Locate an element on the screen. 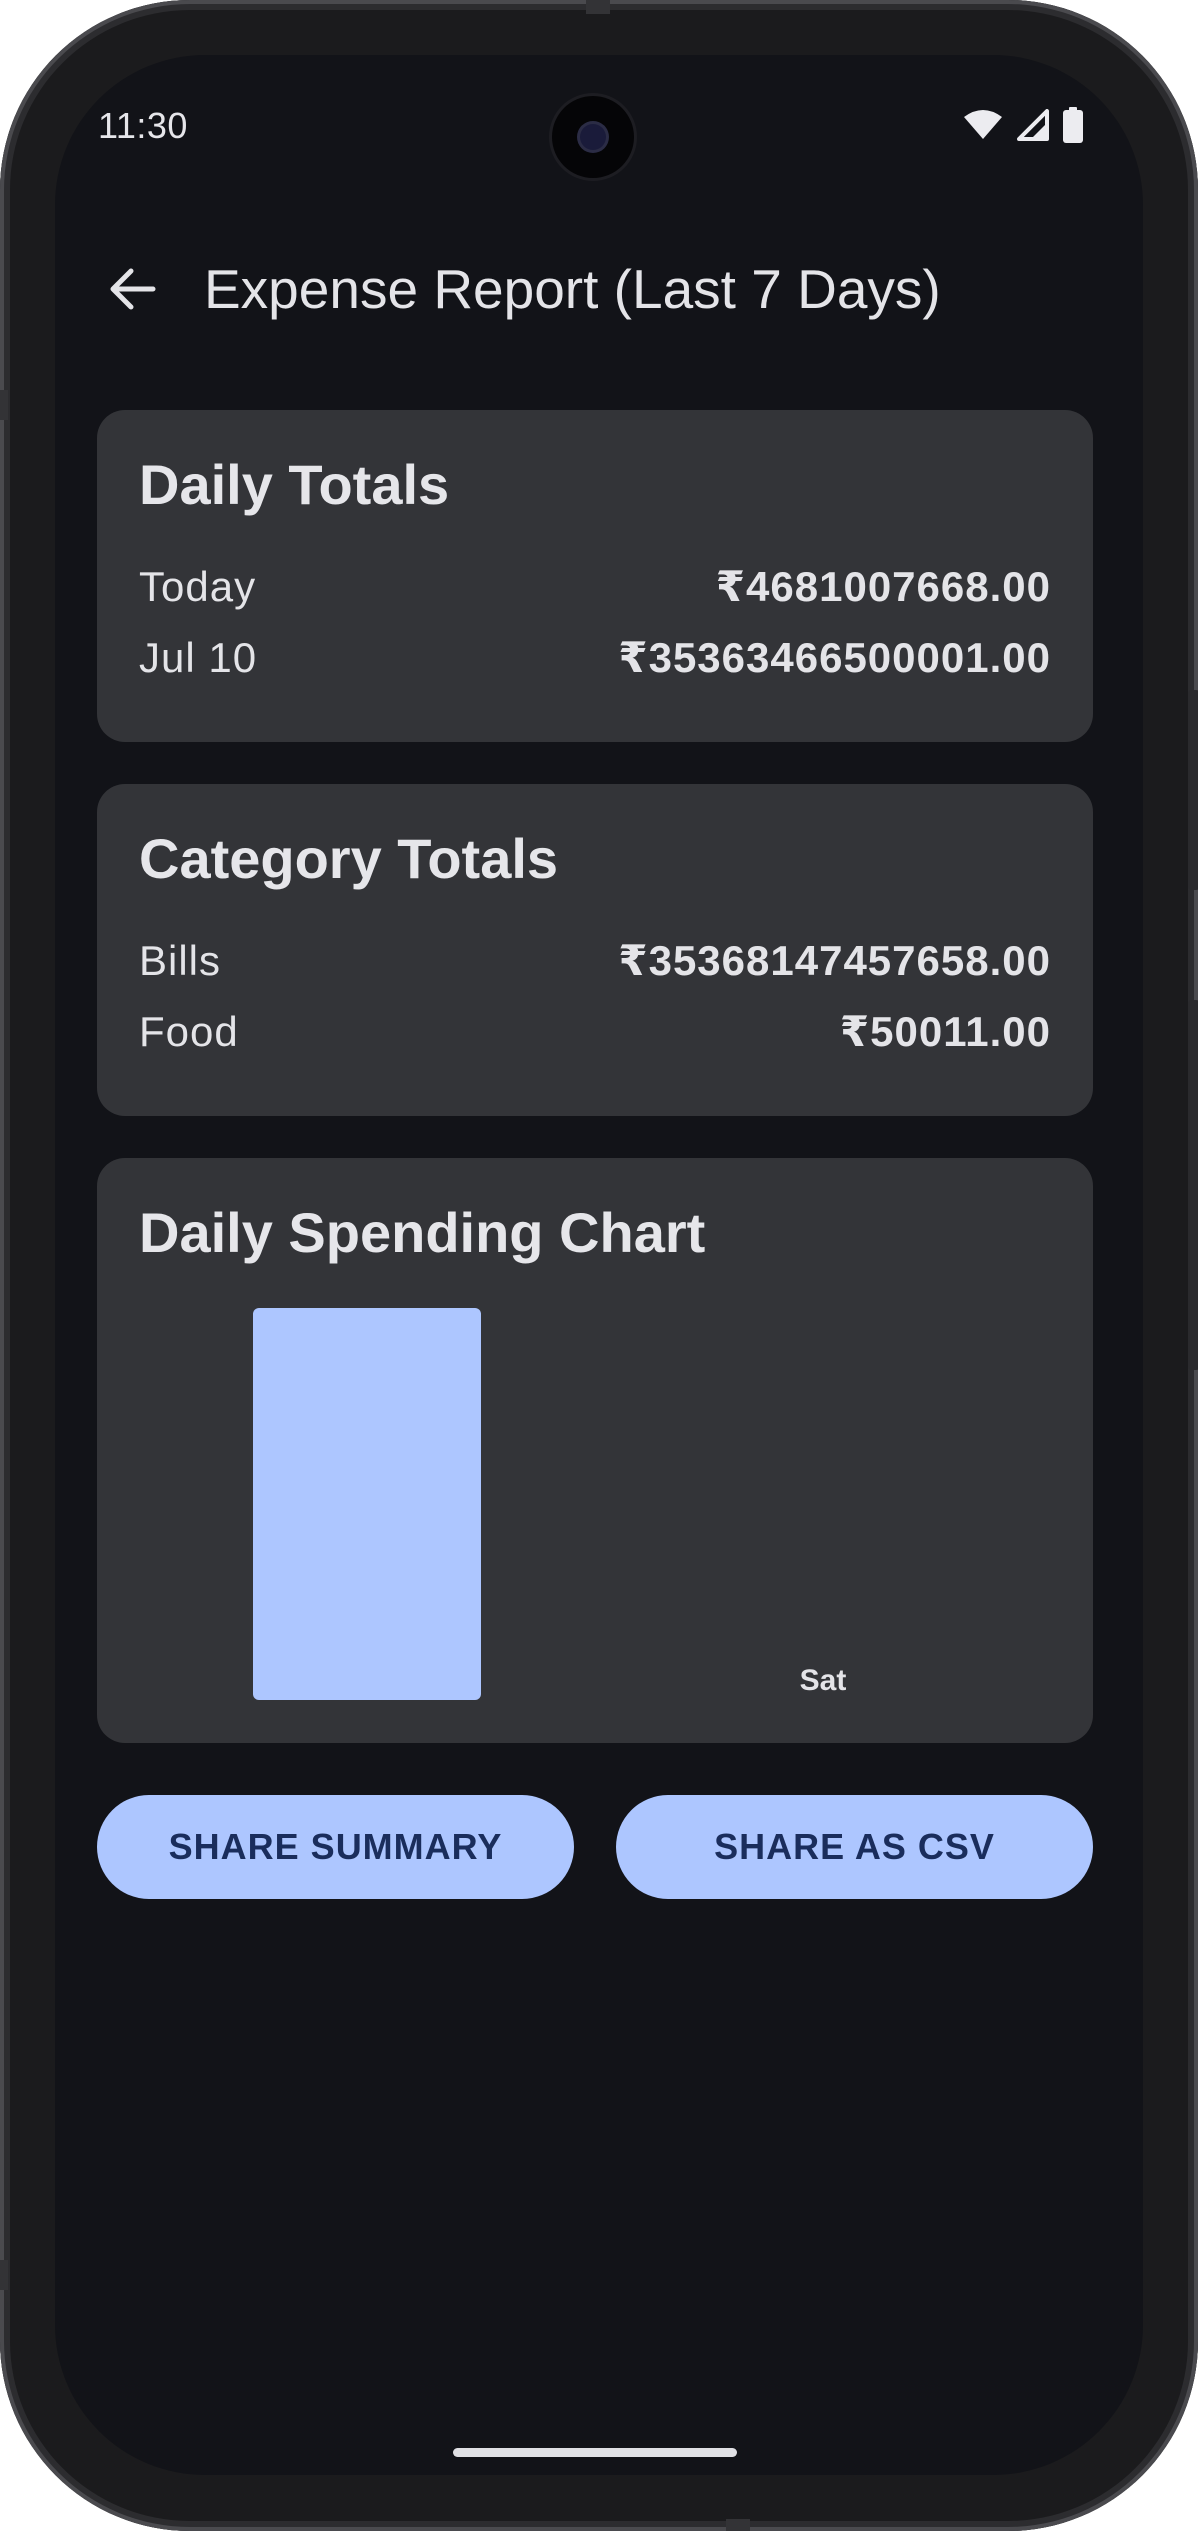  status-icons is located at coordinates (1023, 125).